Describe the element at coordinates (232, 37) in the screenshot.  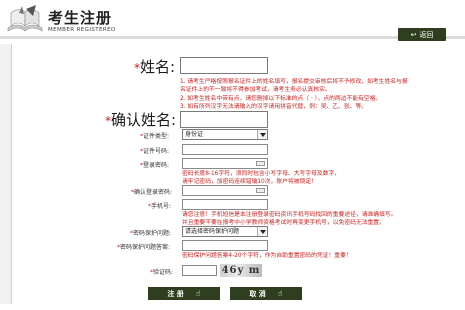
I see `header-divider` at that location.